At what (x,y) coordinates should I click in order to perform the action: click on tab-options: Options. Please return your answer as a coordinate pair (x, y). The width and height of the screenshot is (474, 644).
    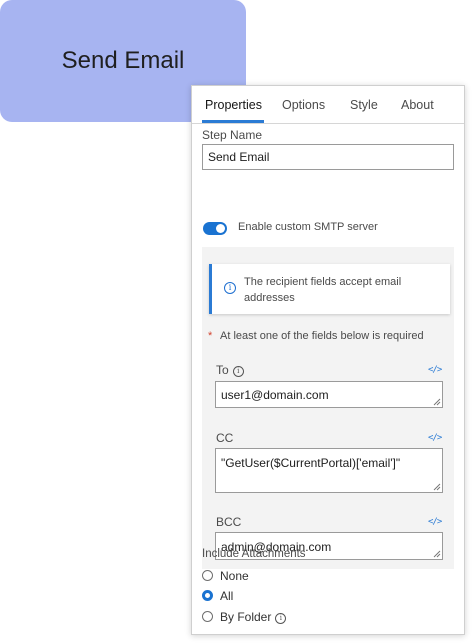
    Looking at the image, I should click on (303, 105).